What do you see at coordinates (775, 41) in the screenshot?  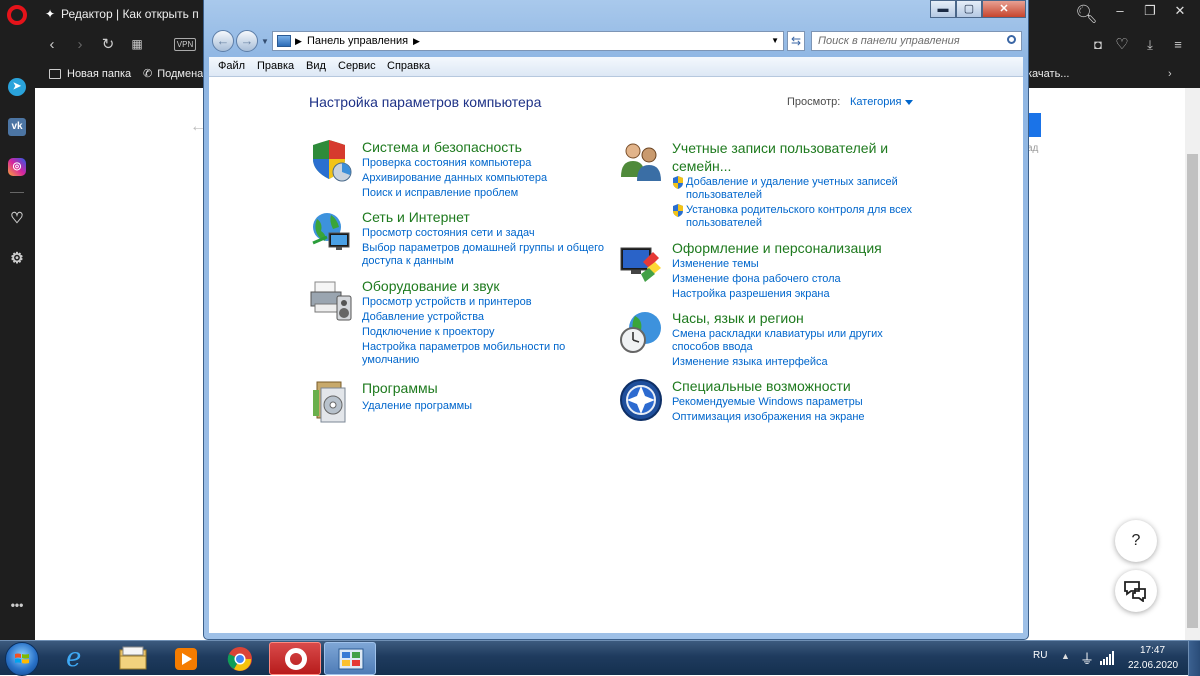 I see `address-dropdown-icon: ▼` at bounding box center [775, 41].